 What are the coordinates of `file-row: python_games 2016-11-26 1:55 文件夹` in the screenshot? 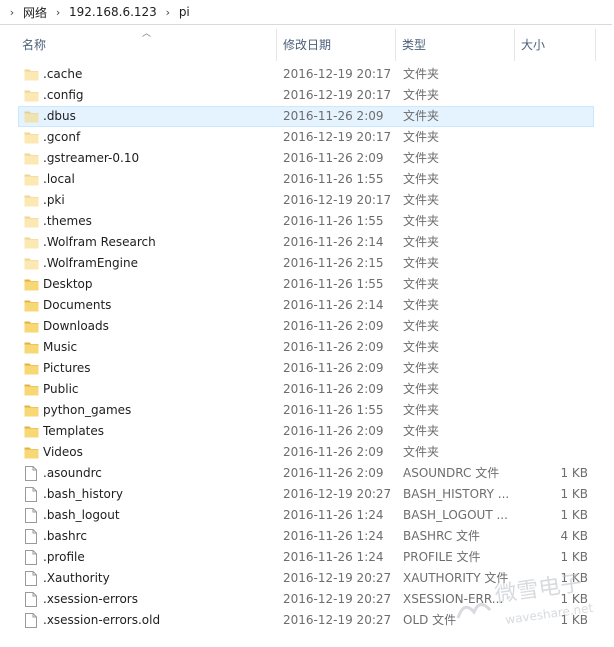 It's located at (306, 410).